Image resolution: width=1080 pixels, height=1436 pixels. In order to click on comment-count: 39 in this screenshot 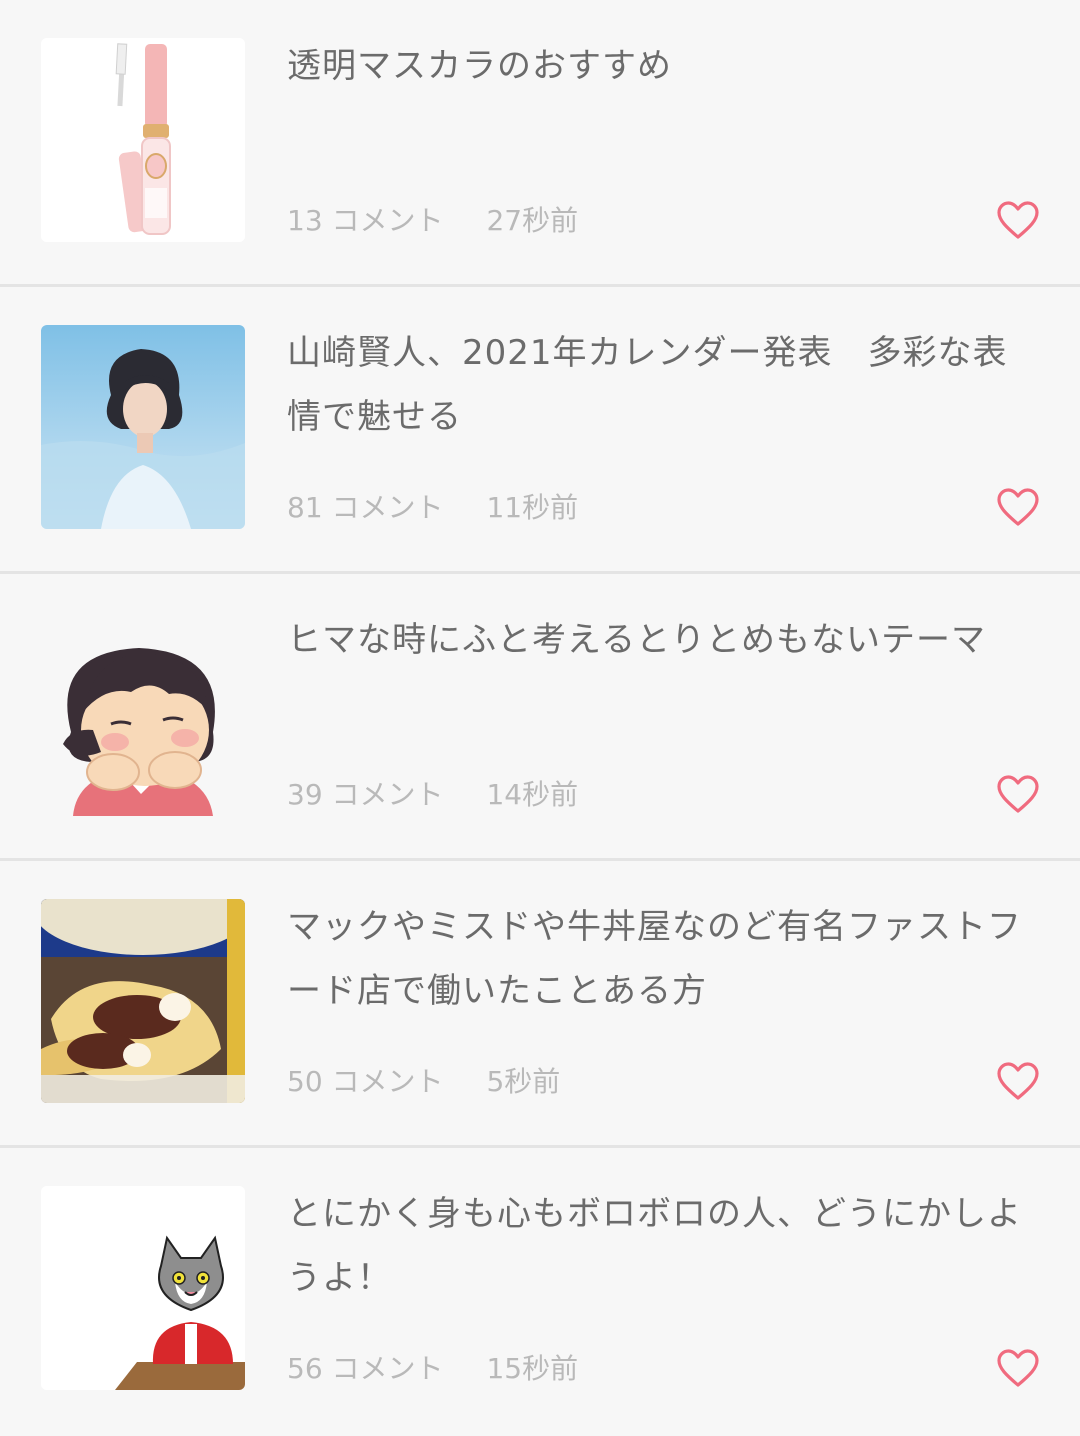, I will do `click(305, 794)`.